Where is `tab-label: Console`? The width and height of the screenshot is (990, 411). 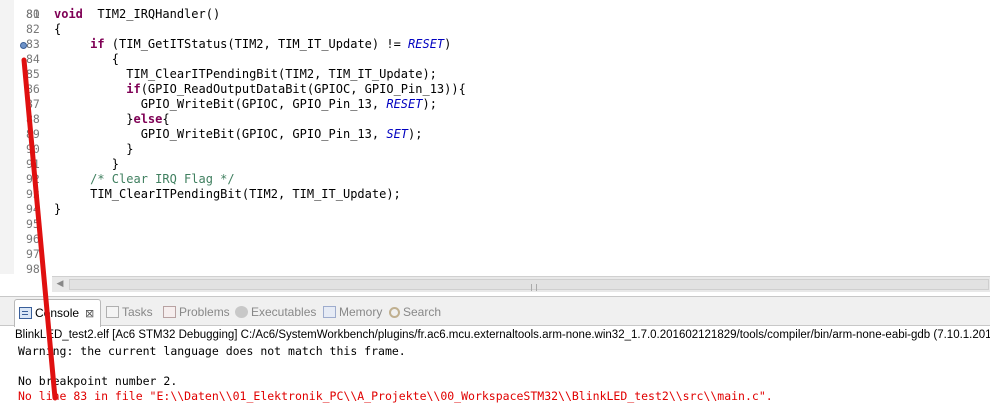
tab-label: Console is located at coordinates (57, 313).